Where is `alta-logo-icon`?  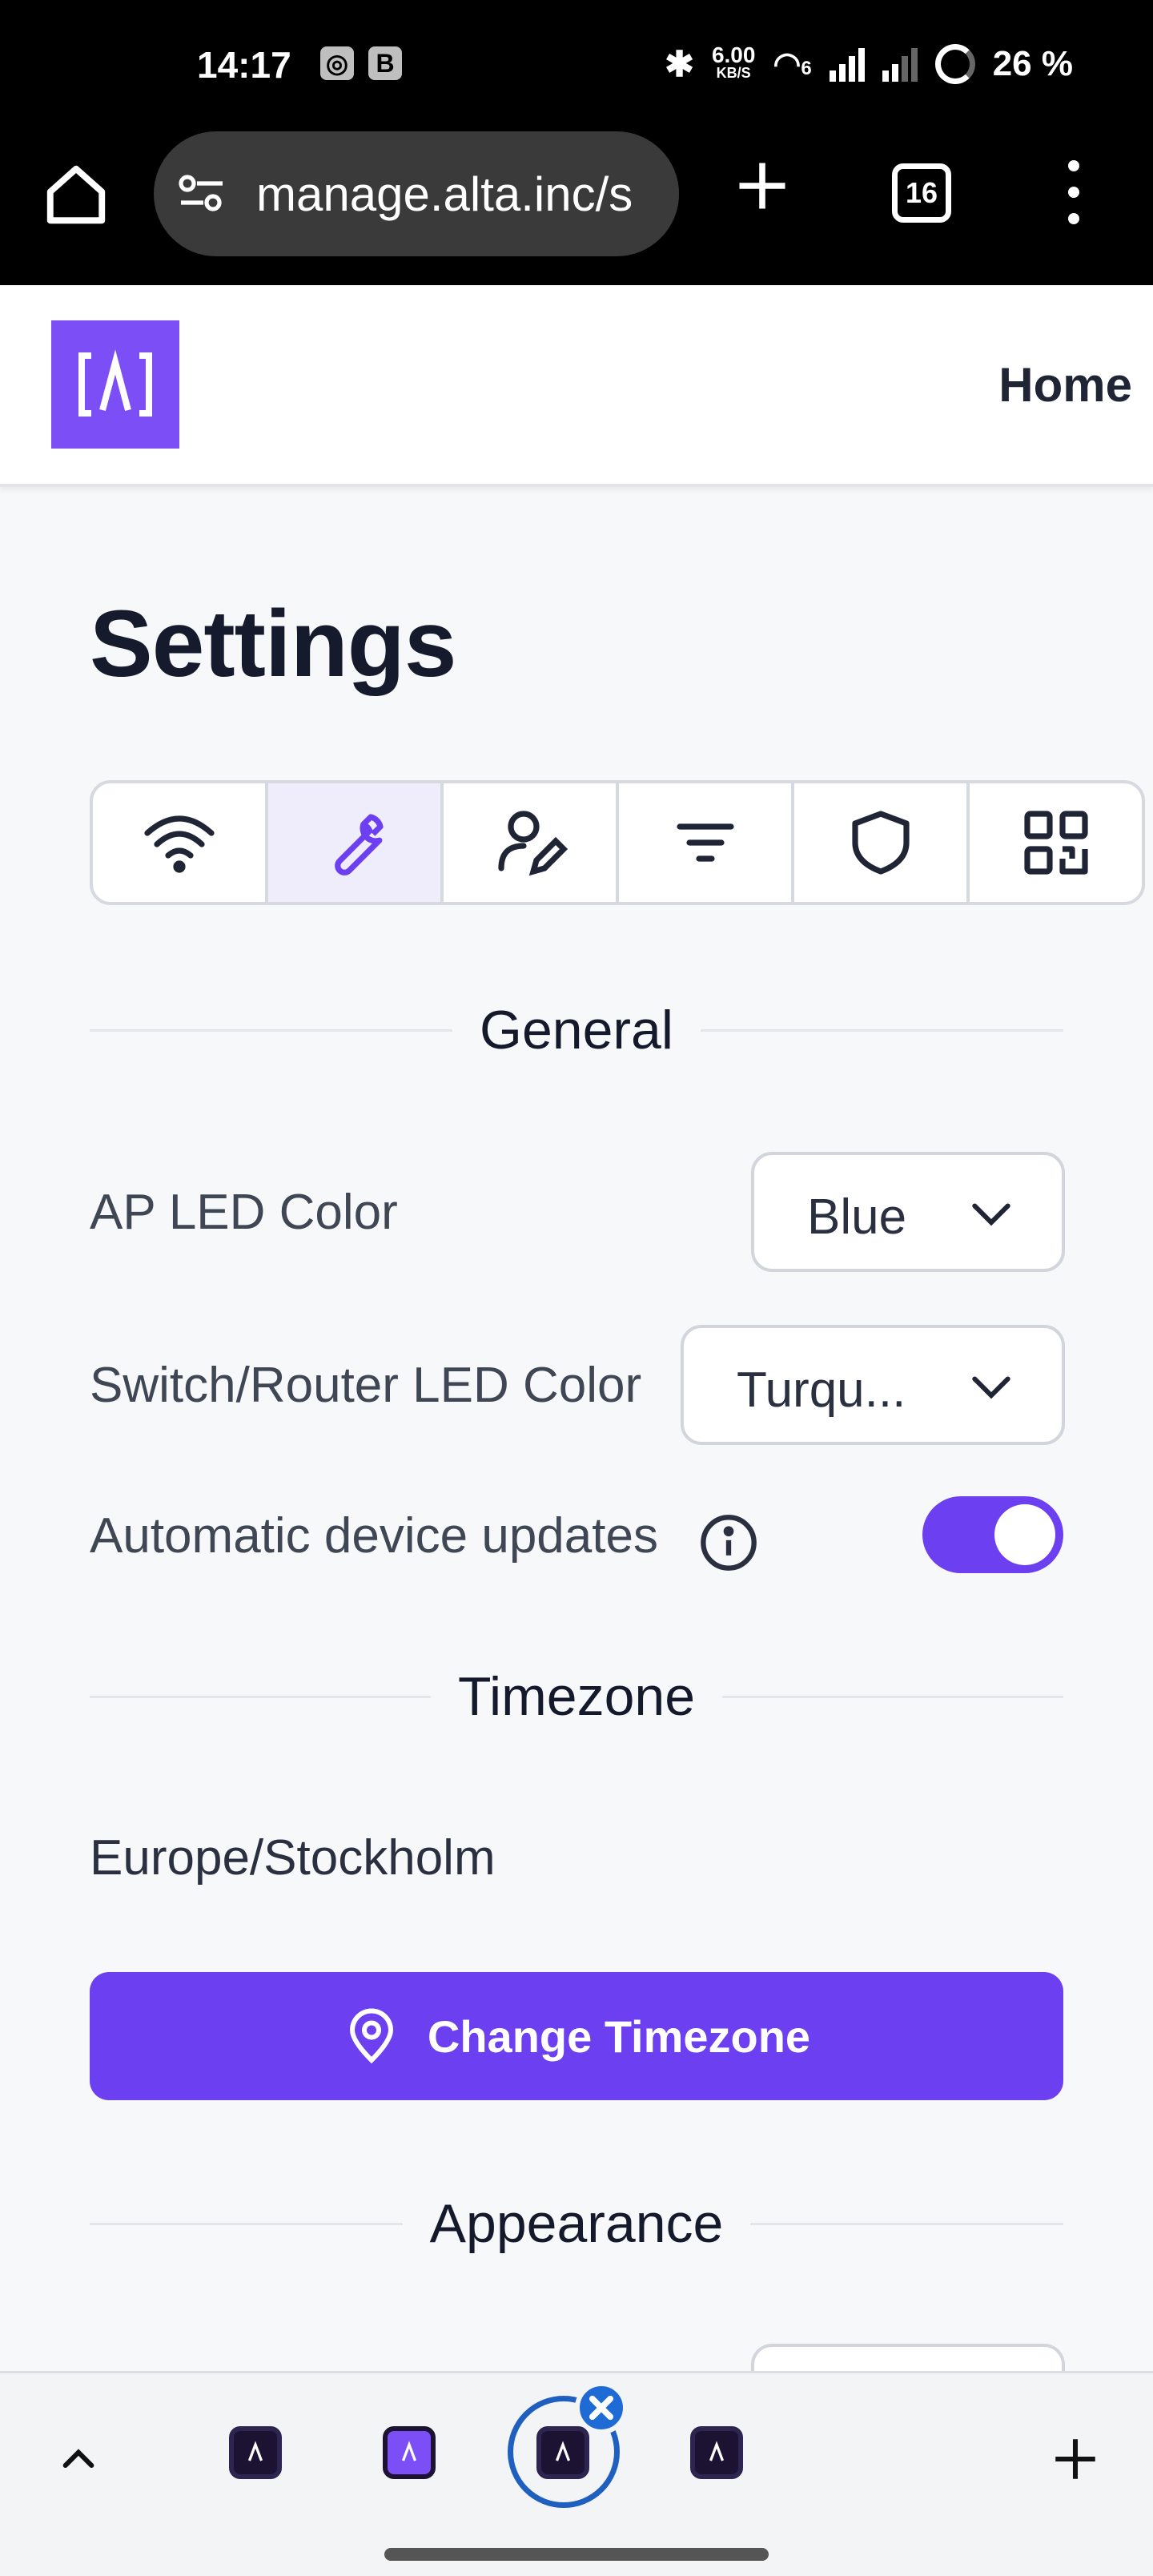 alta-logo-icon is located at coordinates (115, 384).